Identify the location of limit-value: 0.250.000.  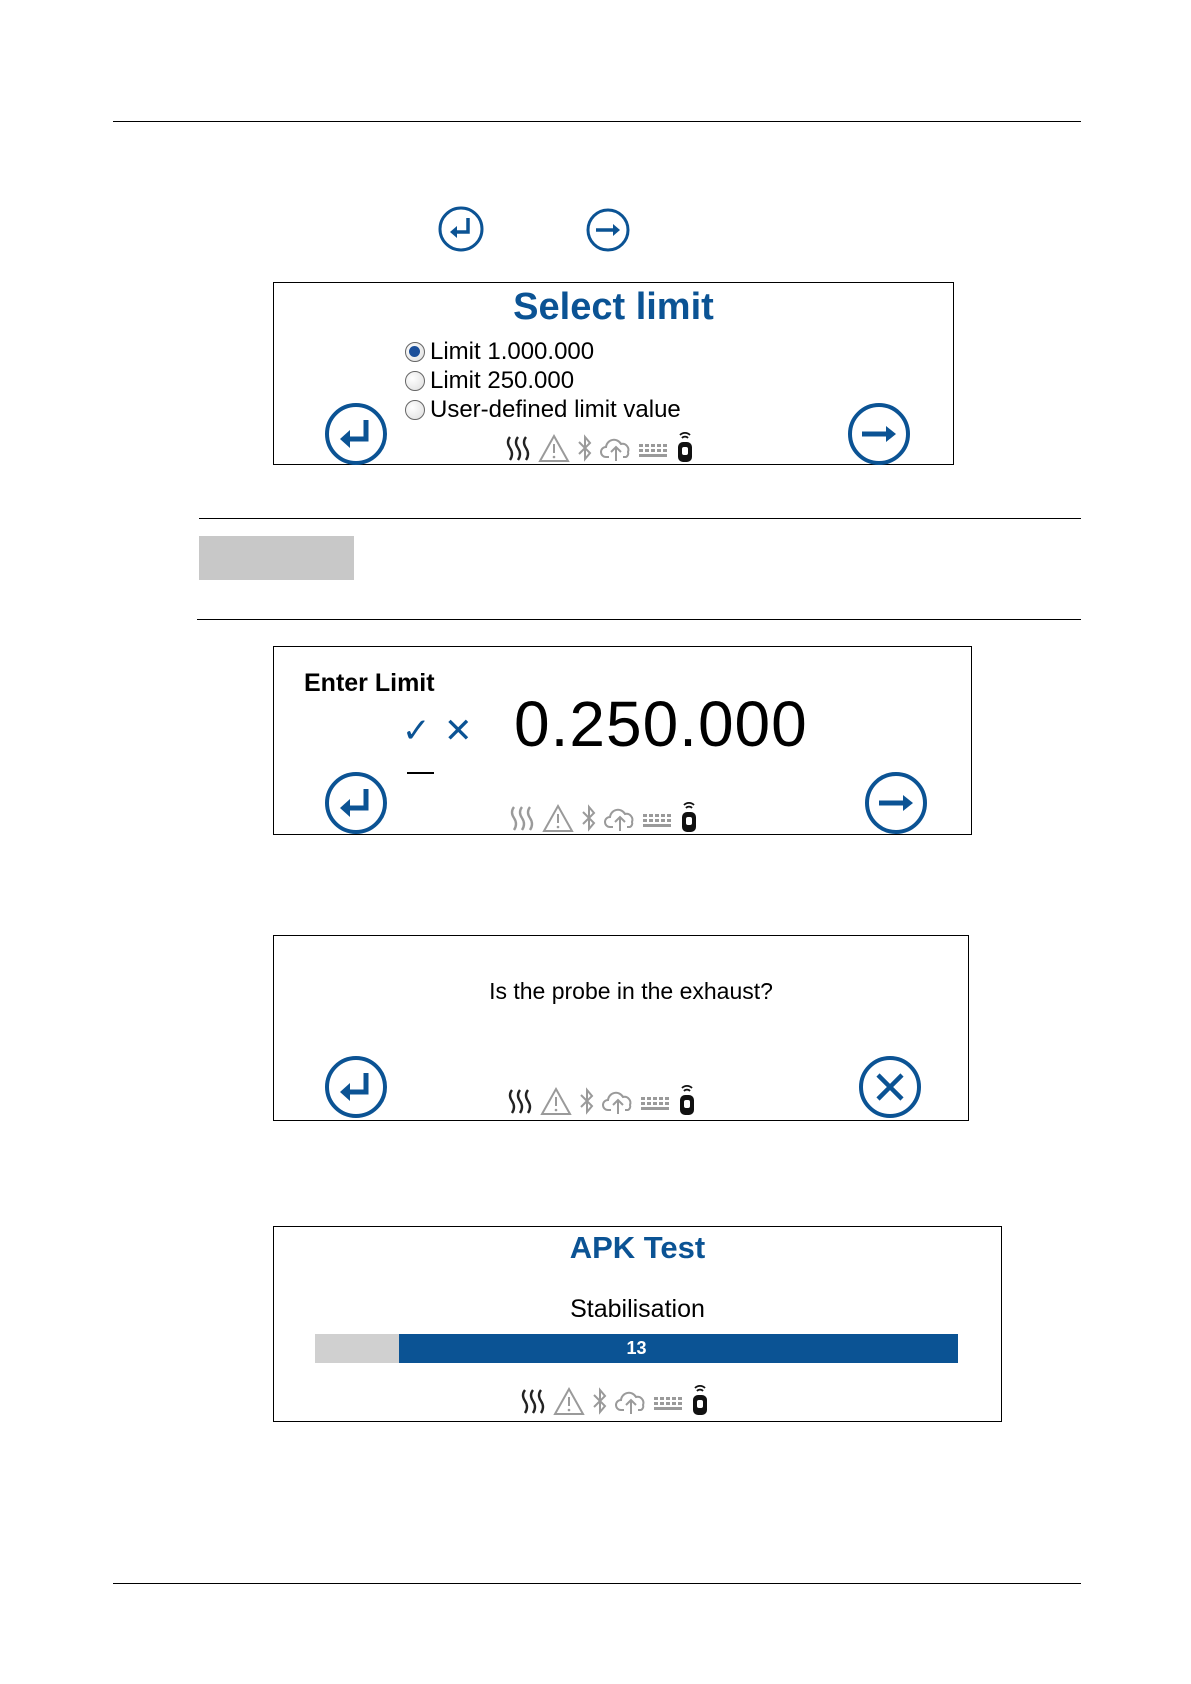
(661, 724).